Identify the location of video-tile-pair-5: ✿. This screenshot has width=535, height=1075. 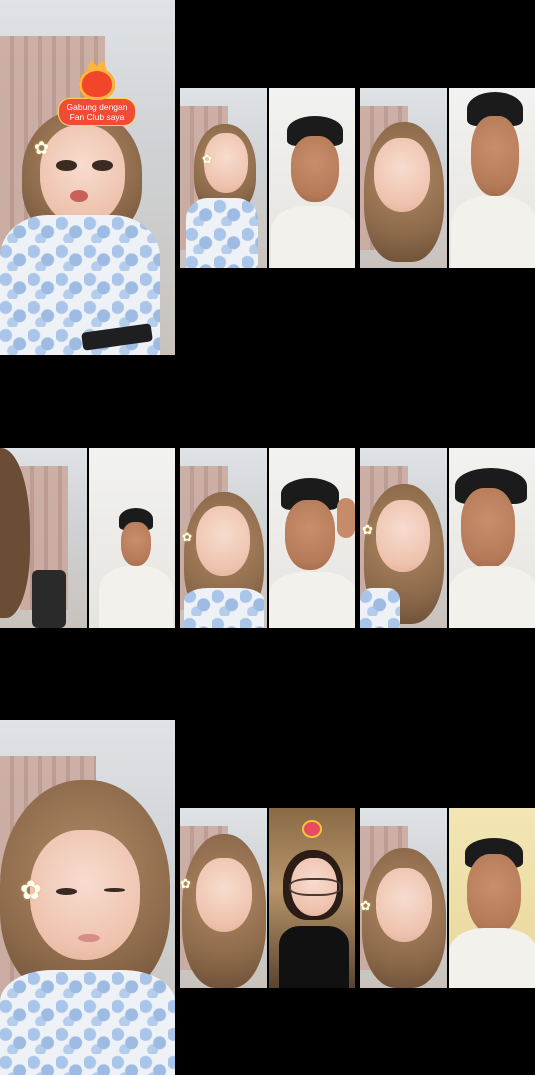
(447, 538).